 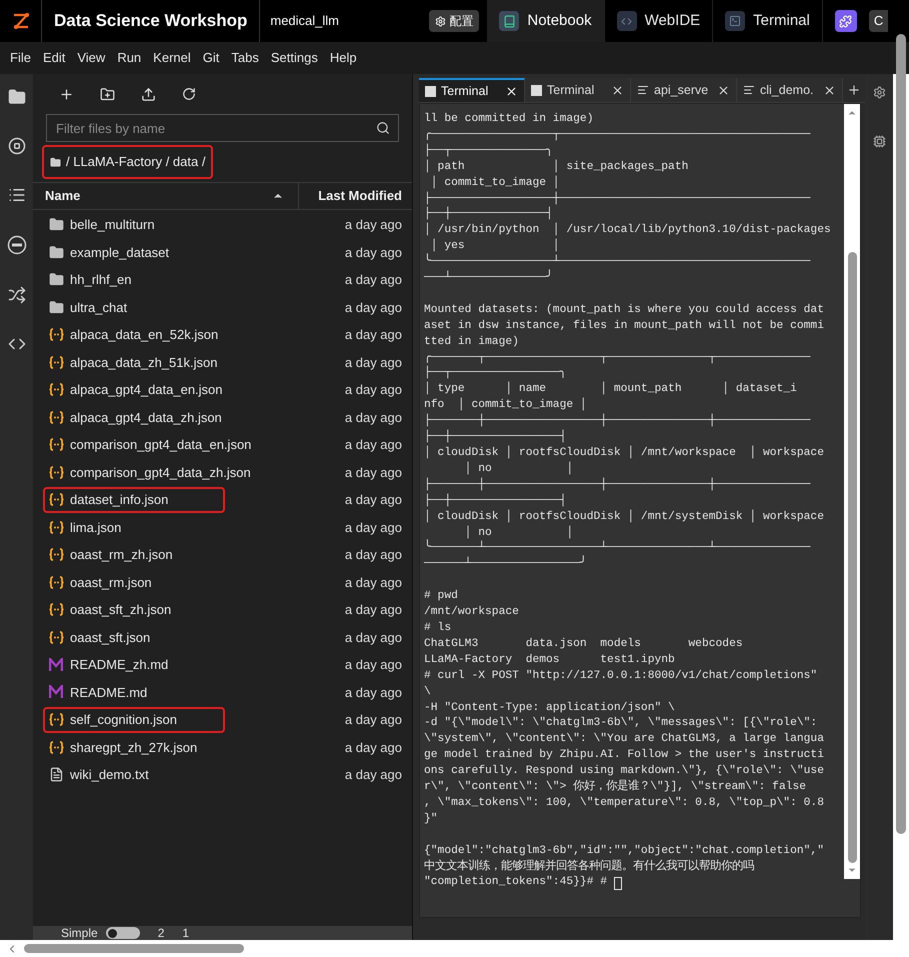 I want to click on mode-label: Simple, so click(x=79, y=933).